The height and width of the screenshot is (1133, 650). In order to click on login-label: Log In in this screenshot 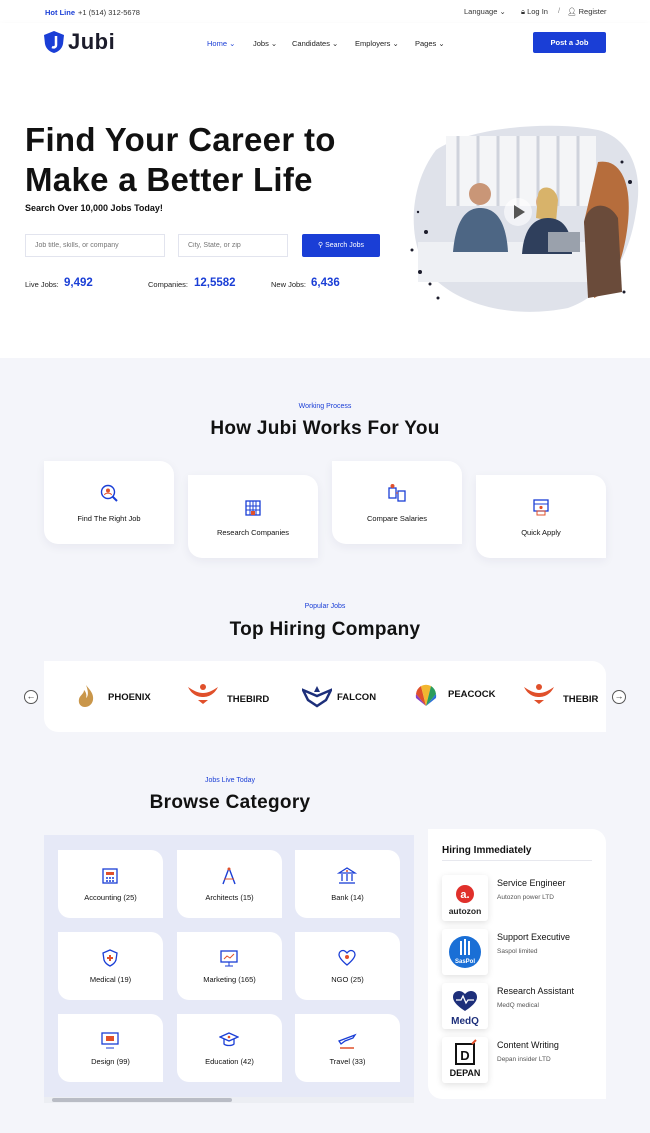, I will do `click(537, 11)`.